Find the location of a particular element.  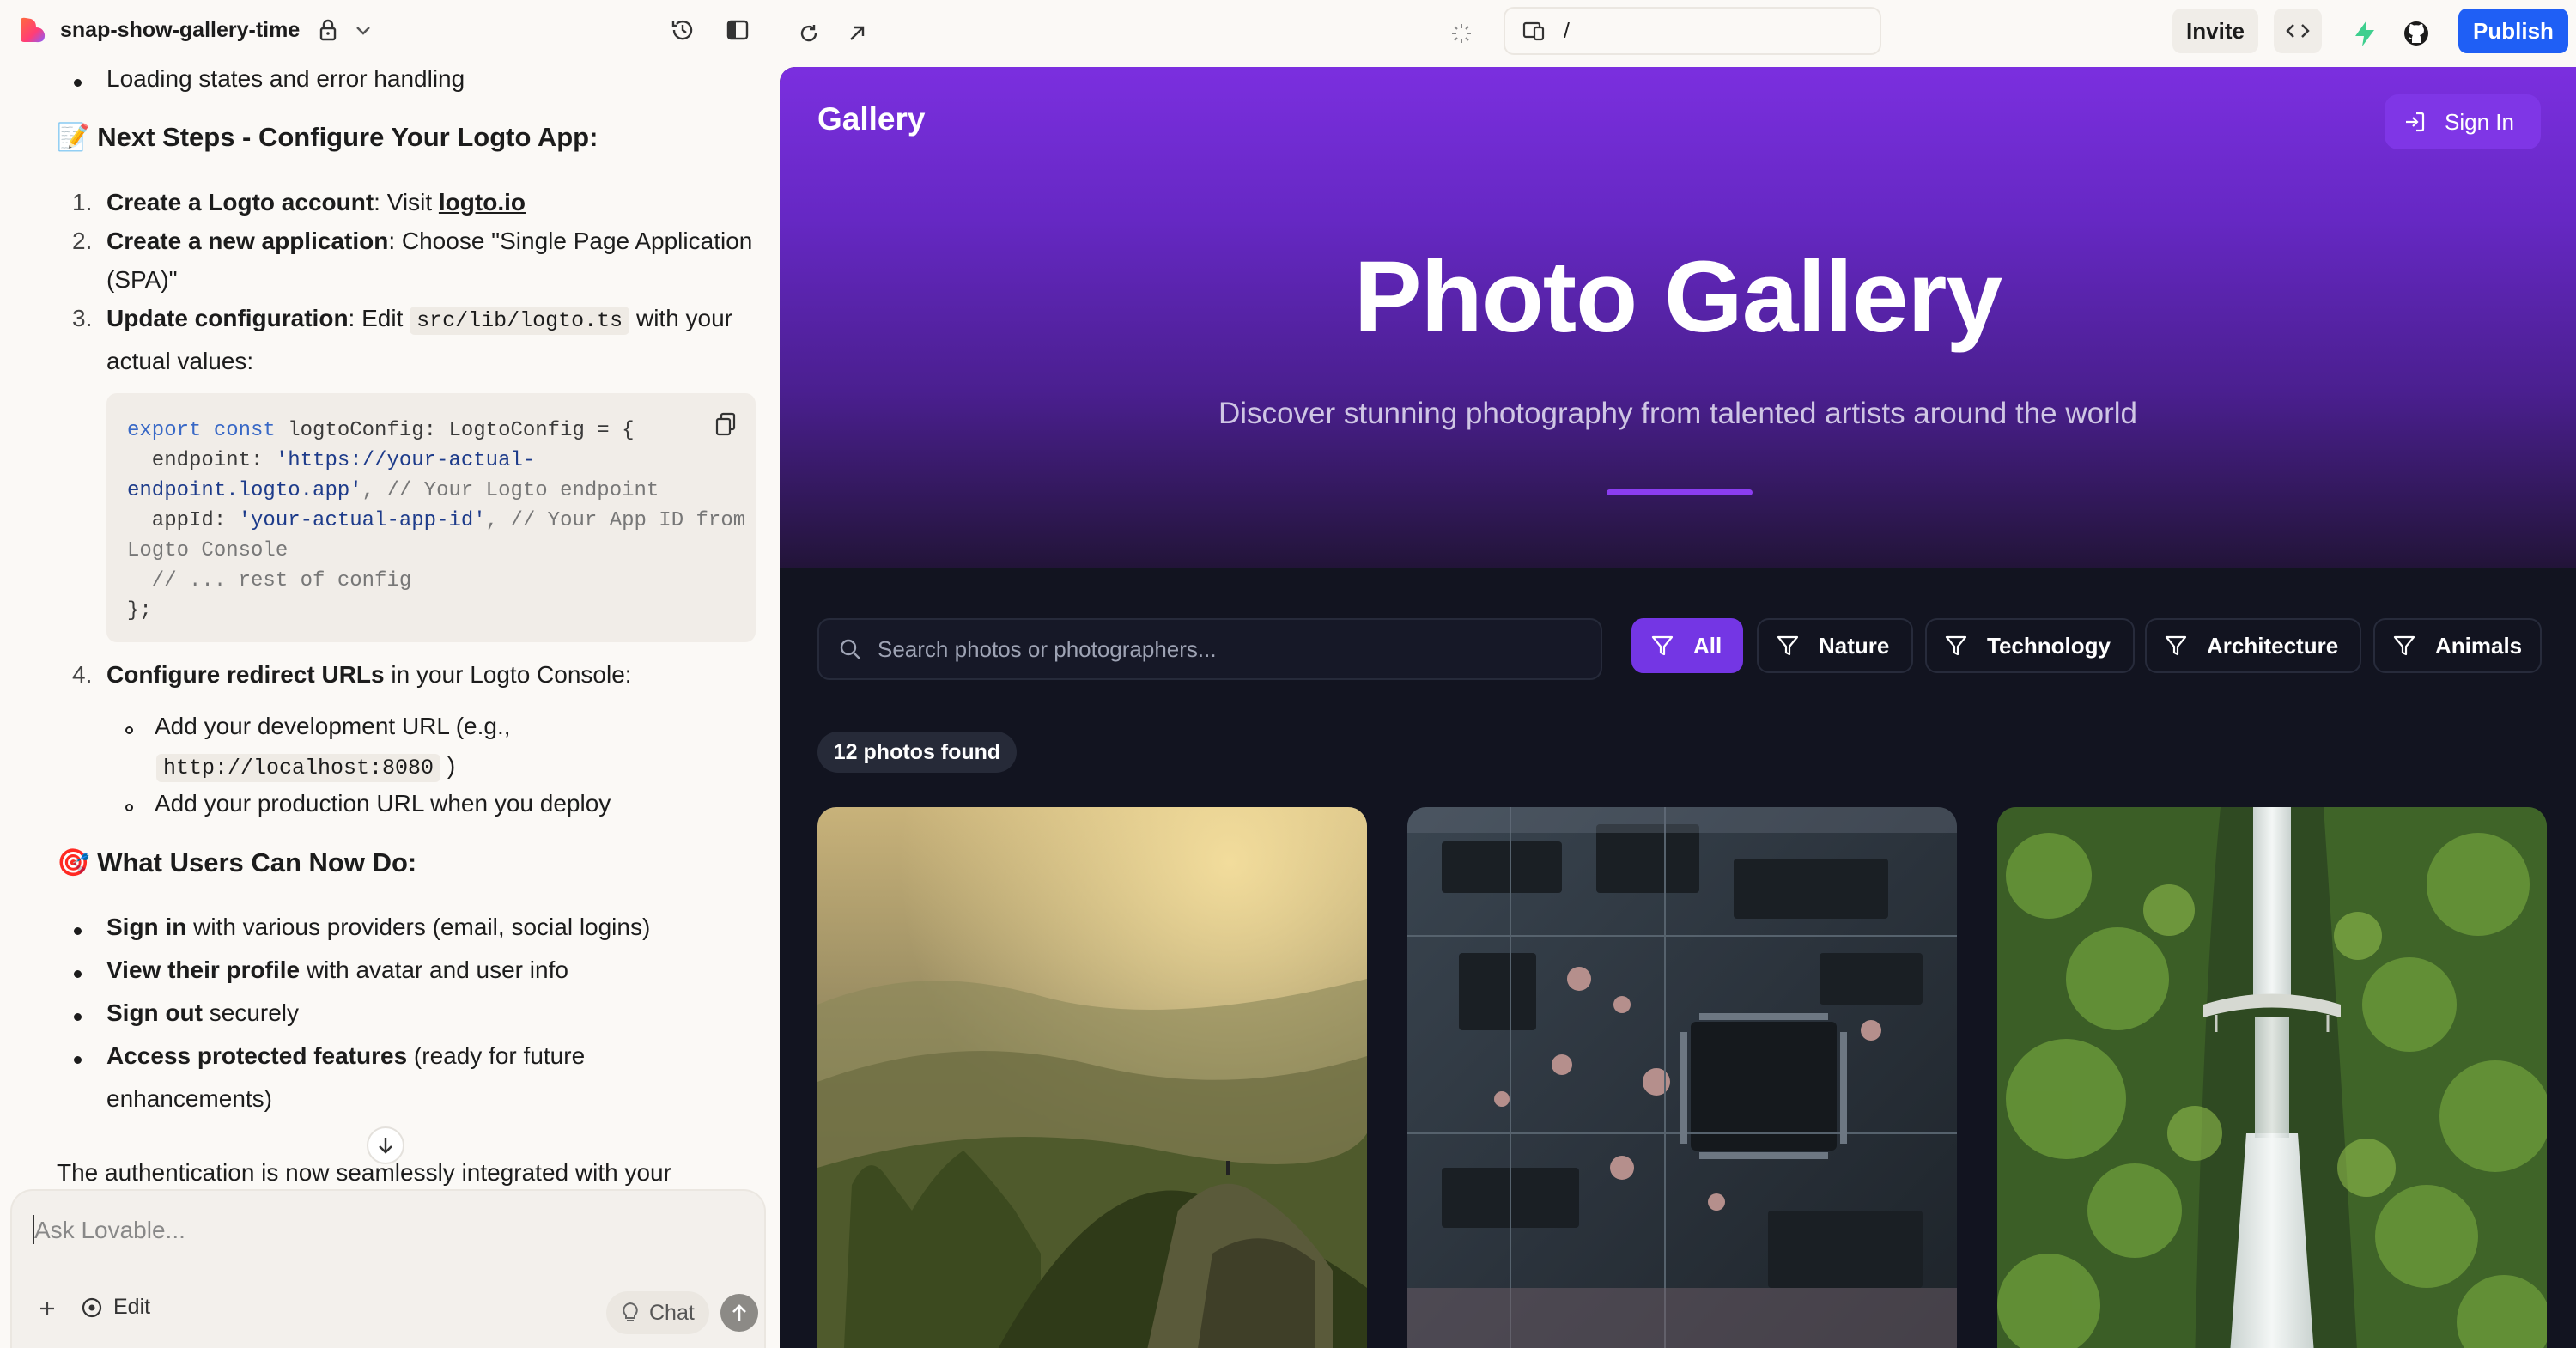

github-icon is located at coordinates (2416, 34).